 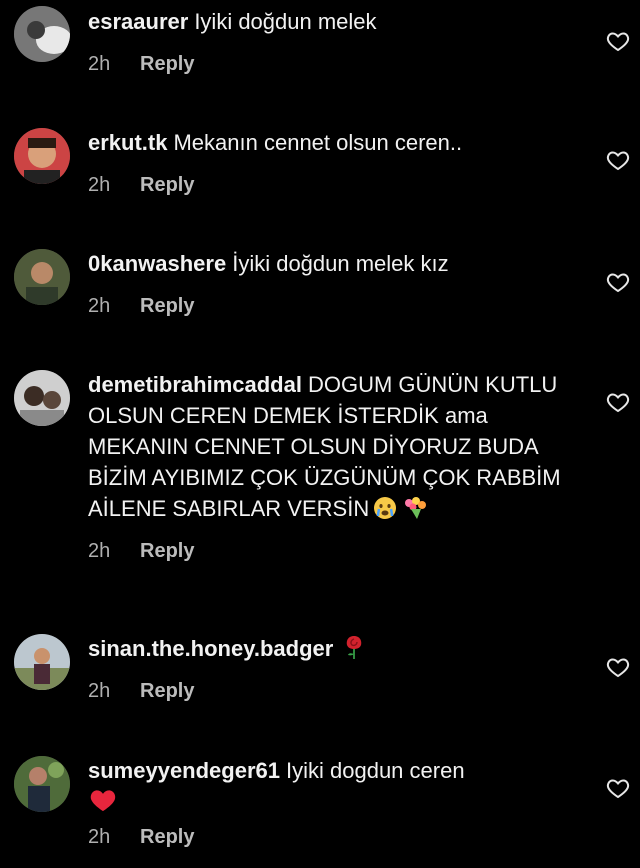 What do you see at coordinates (127, 142) in the screenshot?
I see `comment-username: erkut.tk` at bounding box center [127, 142].